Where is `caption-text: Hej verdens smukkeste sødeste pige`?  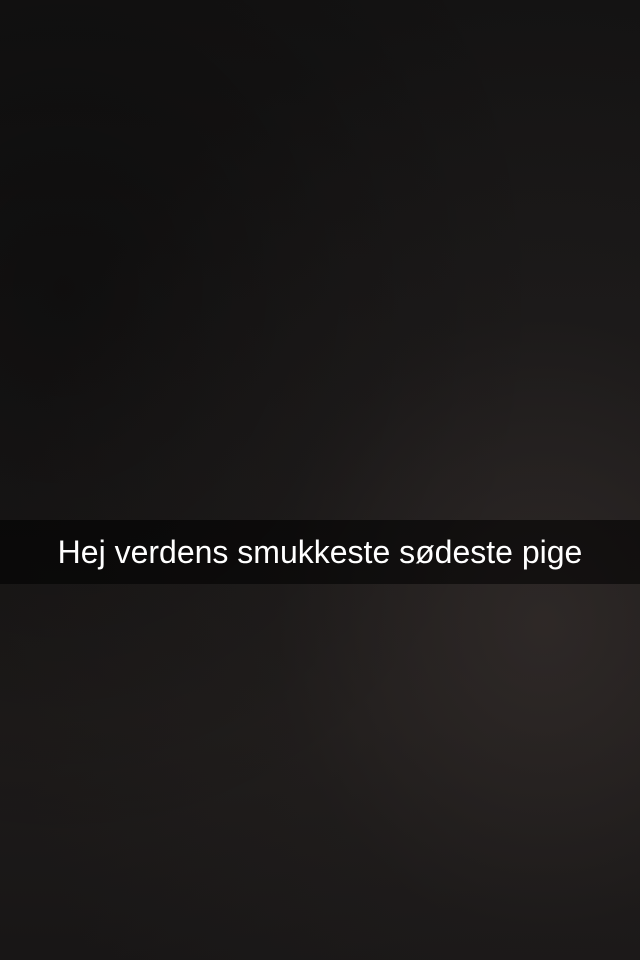 caption-text: Hej verdens smukkeste sødeste pige is located at coordinates (320, 551).